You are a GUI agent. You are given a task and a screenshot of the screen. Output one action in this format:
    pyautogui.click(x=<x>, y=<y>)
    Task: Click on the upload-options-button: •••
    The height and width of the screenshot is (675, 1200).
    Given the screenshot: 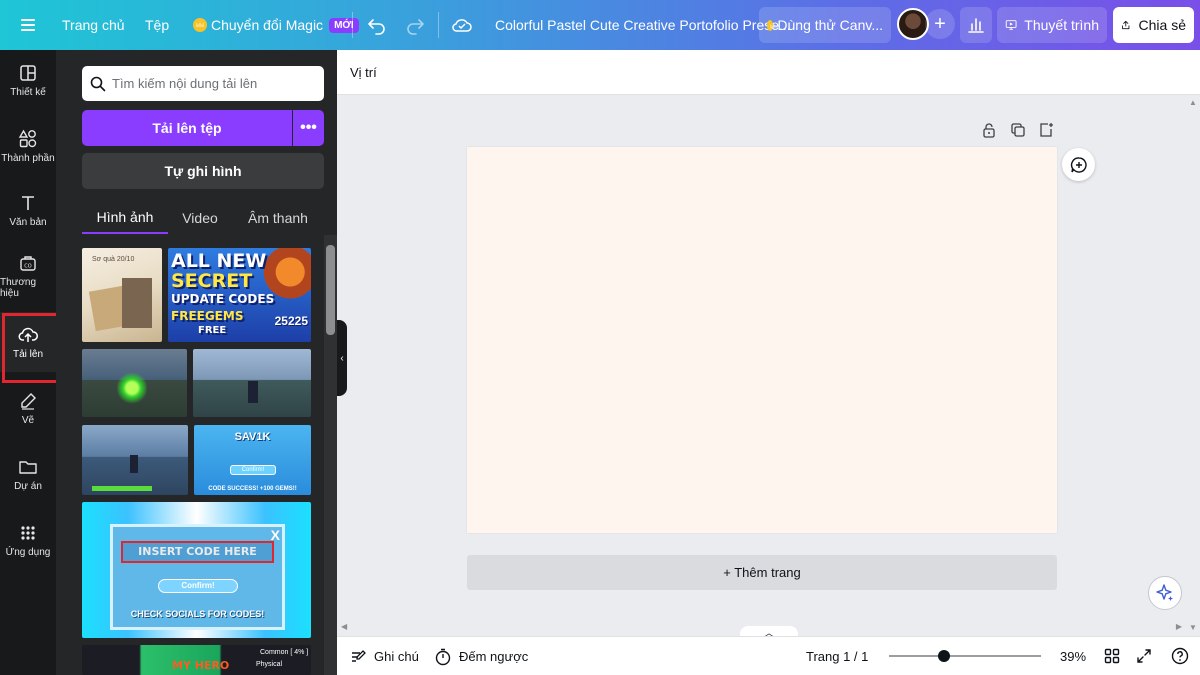 What is the action you would take?
    pyautogui.click(x=308, y=128)
    